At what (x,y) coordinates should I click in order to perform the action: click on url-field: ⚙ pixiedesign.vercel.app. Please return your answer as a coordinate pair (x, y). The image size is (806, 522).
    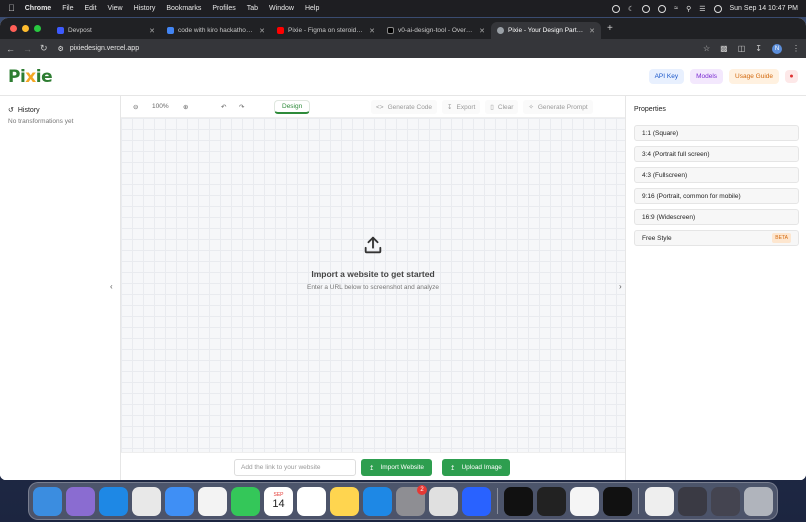
    Looking at the image, I should click on (99, 49).